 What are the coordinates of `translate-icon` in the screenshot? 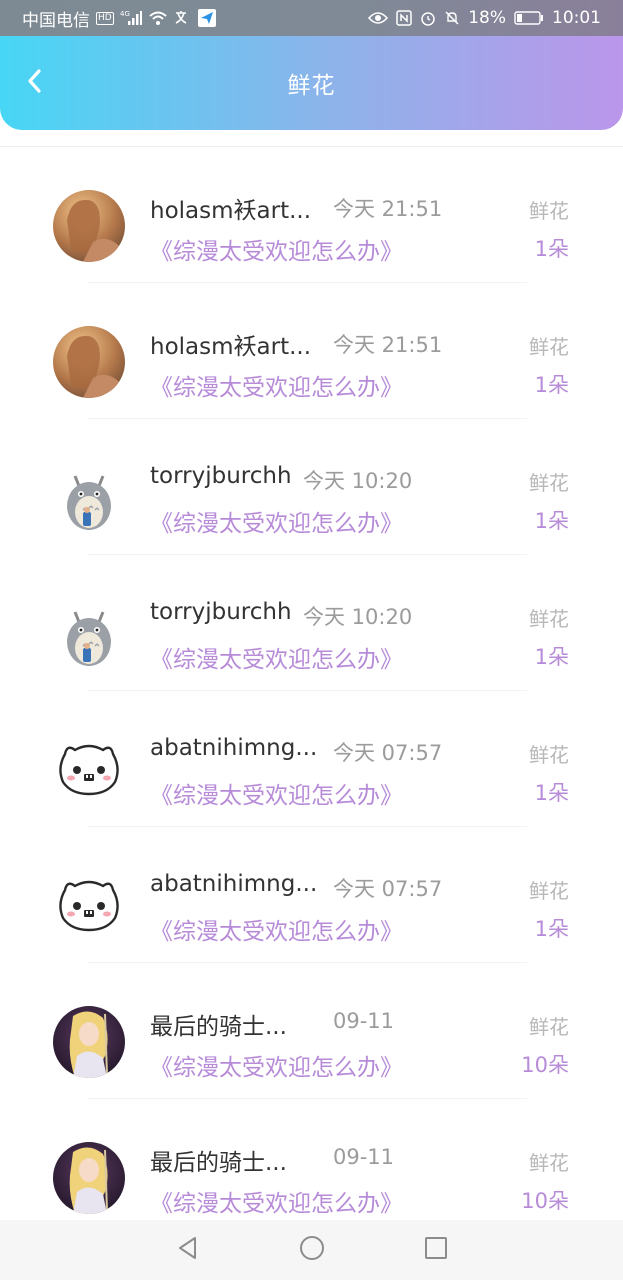 It's located at (183, 18).